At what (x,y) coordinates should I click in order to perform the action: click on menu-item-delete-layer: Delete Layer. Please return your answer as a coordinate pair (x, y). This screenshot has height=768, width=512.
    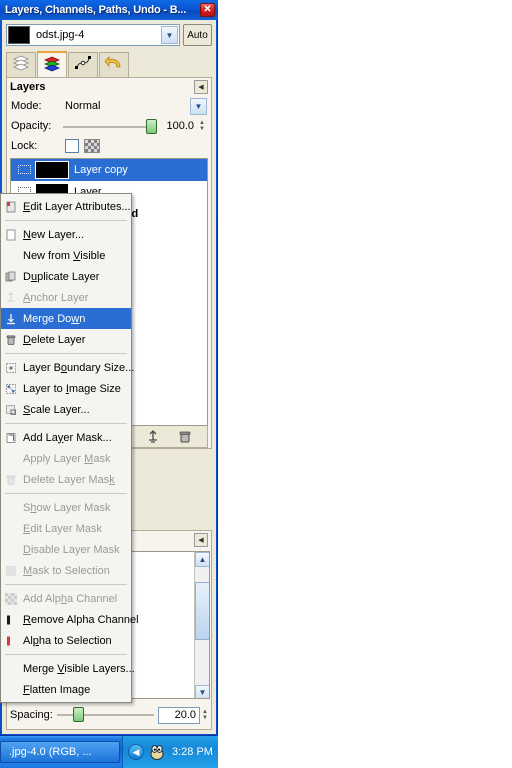
    Looking at the image, I should click on (66, 339).